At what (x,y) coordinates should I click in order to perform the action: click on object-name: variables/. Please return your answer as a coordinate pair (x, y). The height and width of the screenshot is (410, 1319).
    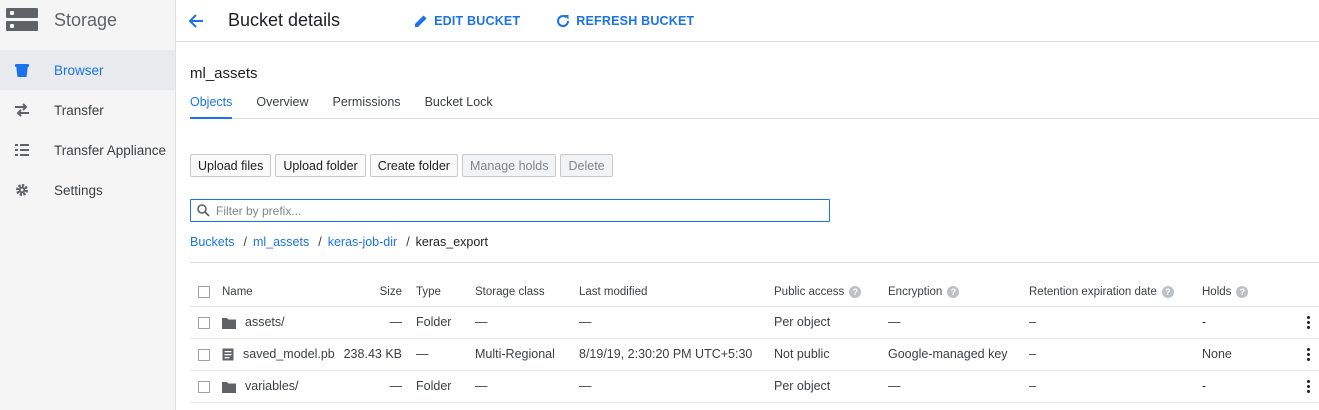
    Looking at the image, I should click on (272, 386).